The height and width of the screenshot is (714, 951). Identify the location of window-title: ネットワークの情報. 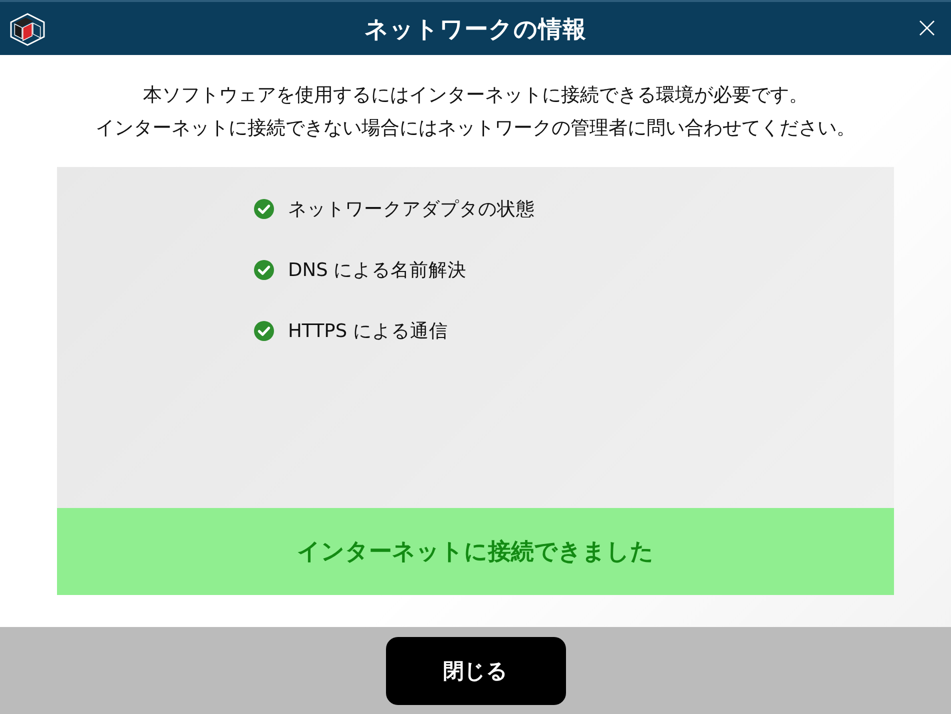
(475, 29).